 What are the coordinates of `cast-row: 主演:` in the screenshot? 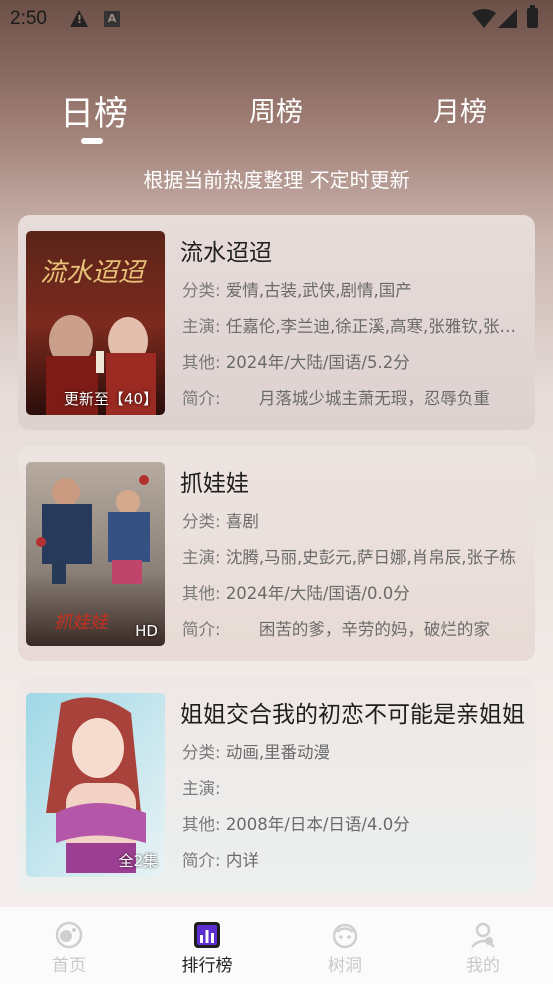 It's located at (354, 787).